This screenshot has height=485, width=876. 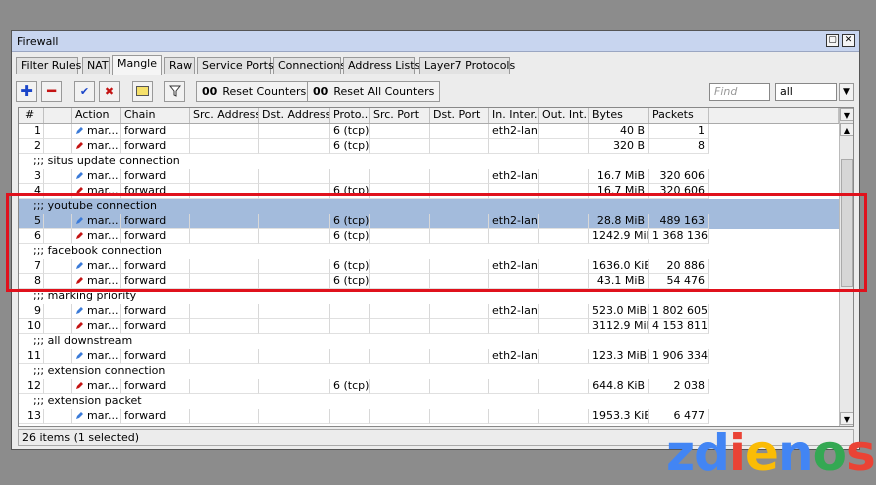 I want to click on rule-protocol: 6 (tcp), so click(x=350, y=386).